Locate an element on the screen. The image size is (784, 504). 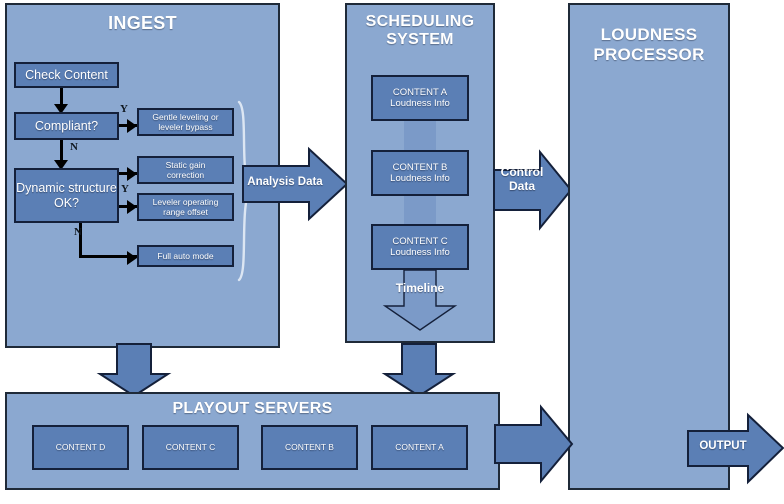
arrow-control-data is located at coordinates (533, 190).